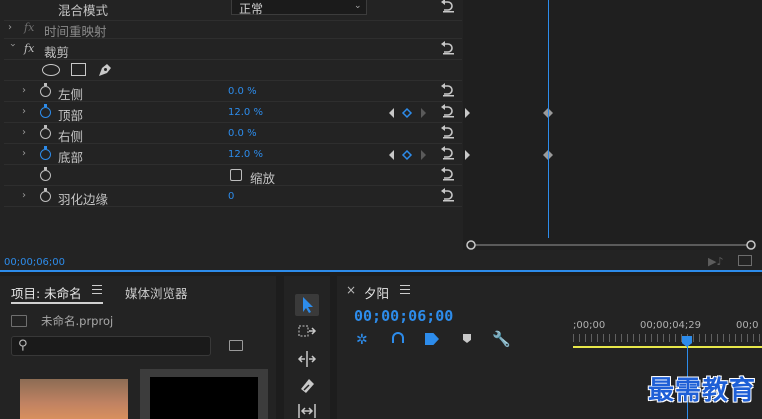 The width and height of the screenshot is (762, 419). Describe the element at coordinates (12, 47) in the screenshot. I see `chevron-expanded-icon: ›` at that location.